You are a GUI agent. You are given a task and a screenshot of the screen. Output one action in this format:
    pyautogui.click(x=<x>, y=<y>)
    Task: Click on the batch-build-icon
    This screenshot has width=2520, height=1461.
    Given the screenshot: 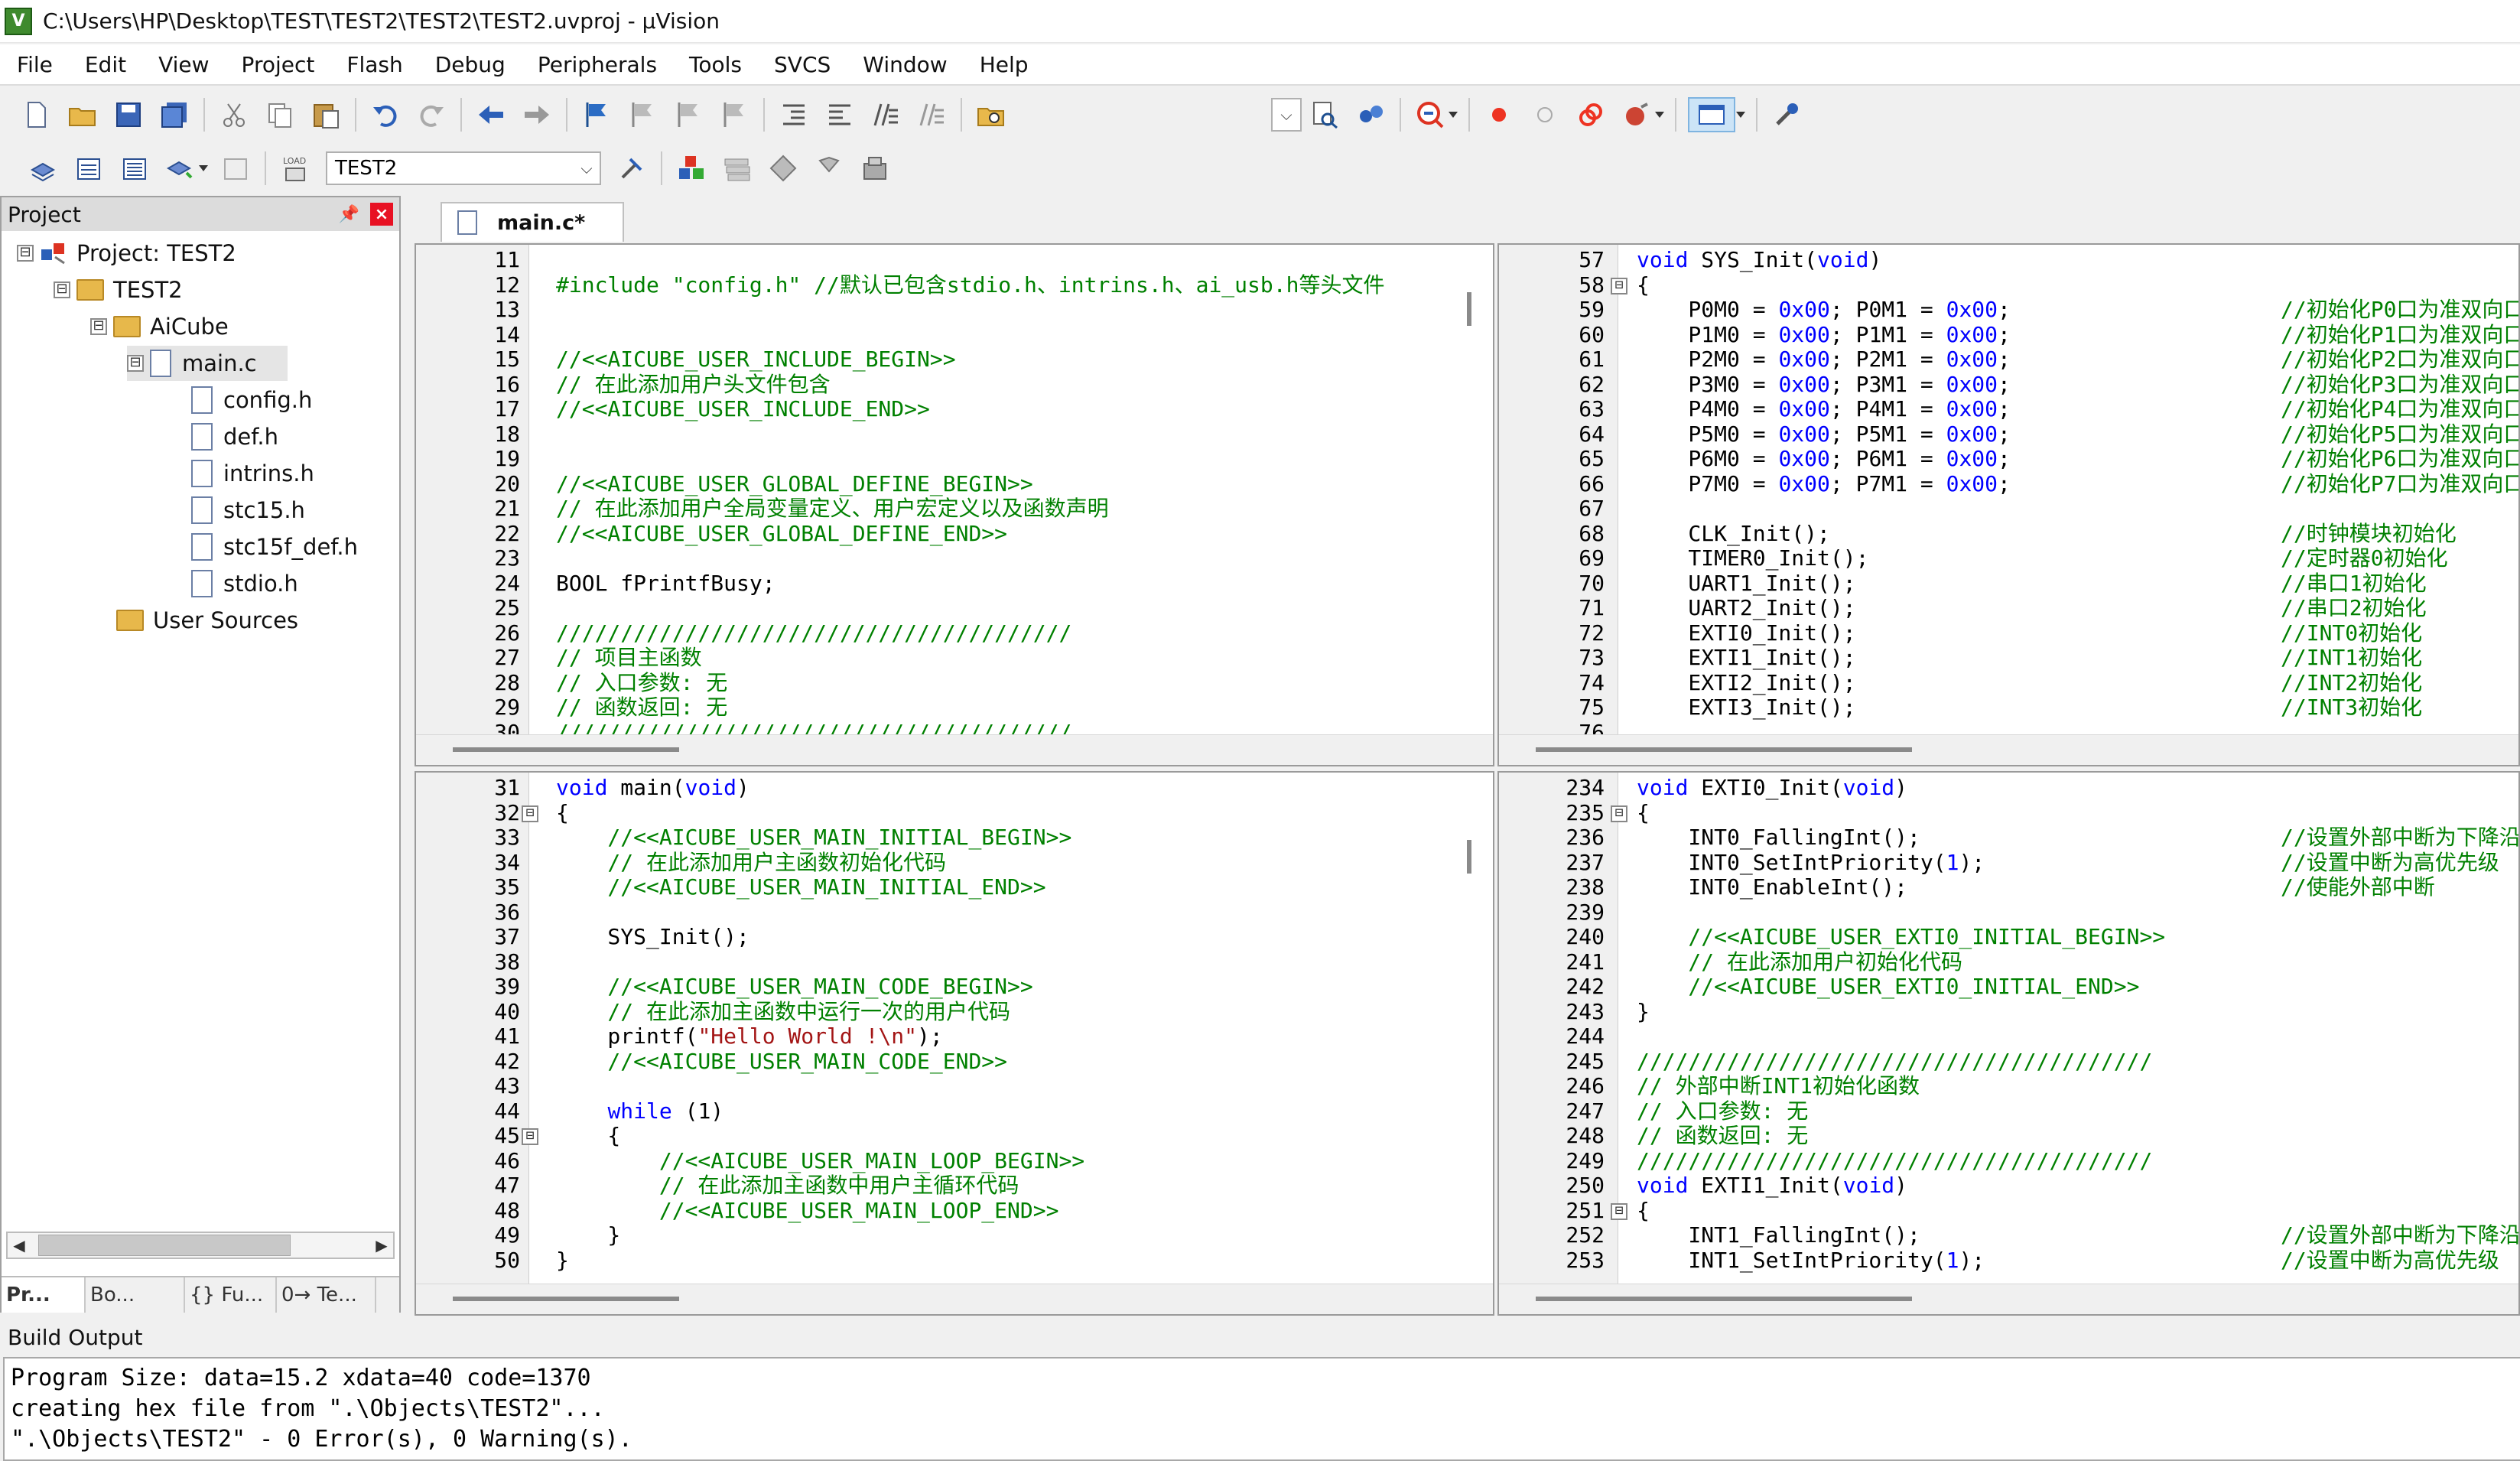 What is the action you would take?
    pyautogui.click(x=181, y=168)
    